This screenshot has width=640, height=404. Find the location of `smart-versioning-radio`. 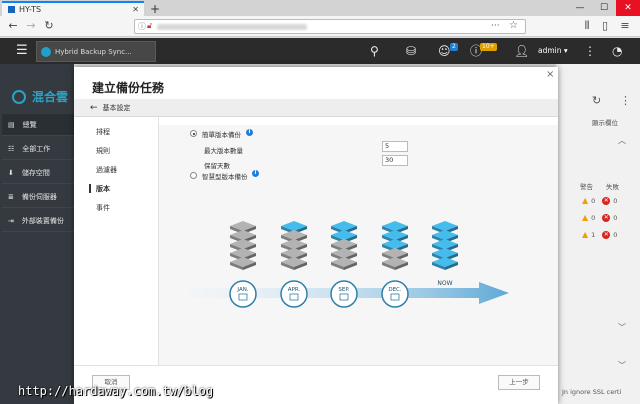

smart-versioning-radio is located at coordinates (193, 175).